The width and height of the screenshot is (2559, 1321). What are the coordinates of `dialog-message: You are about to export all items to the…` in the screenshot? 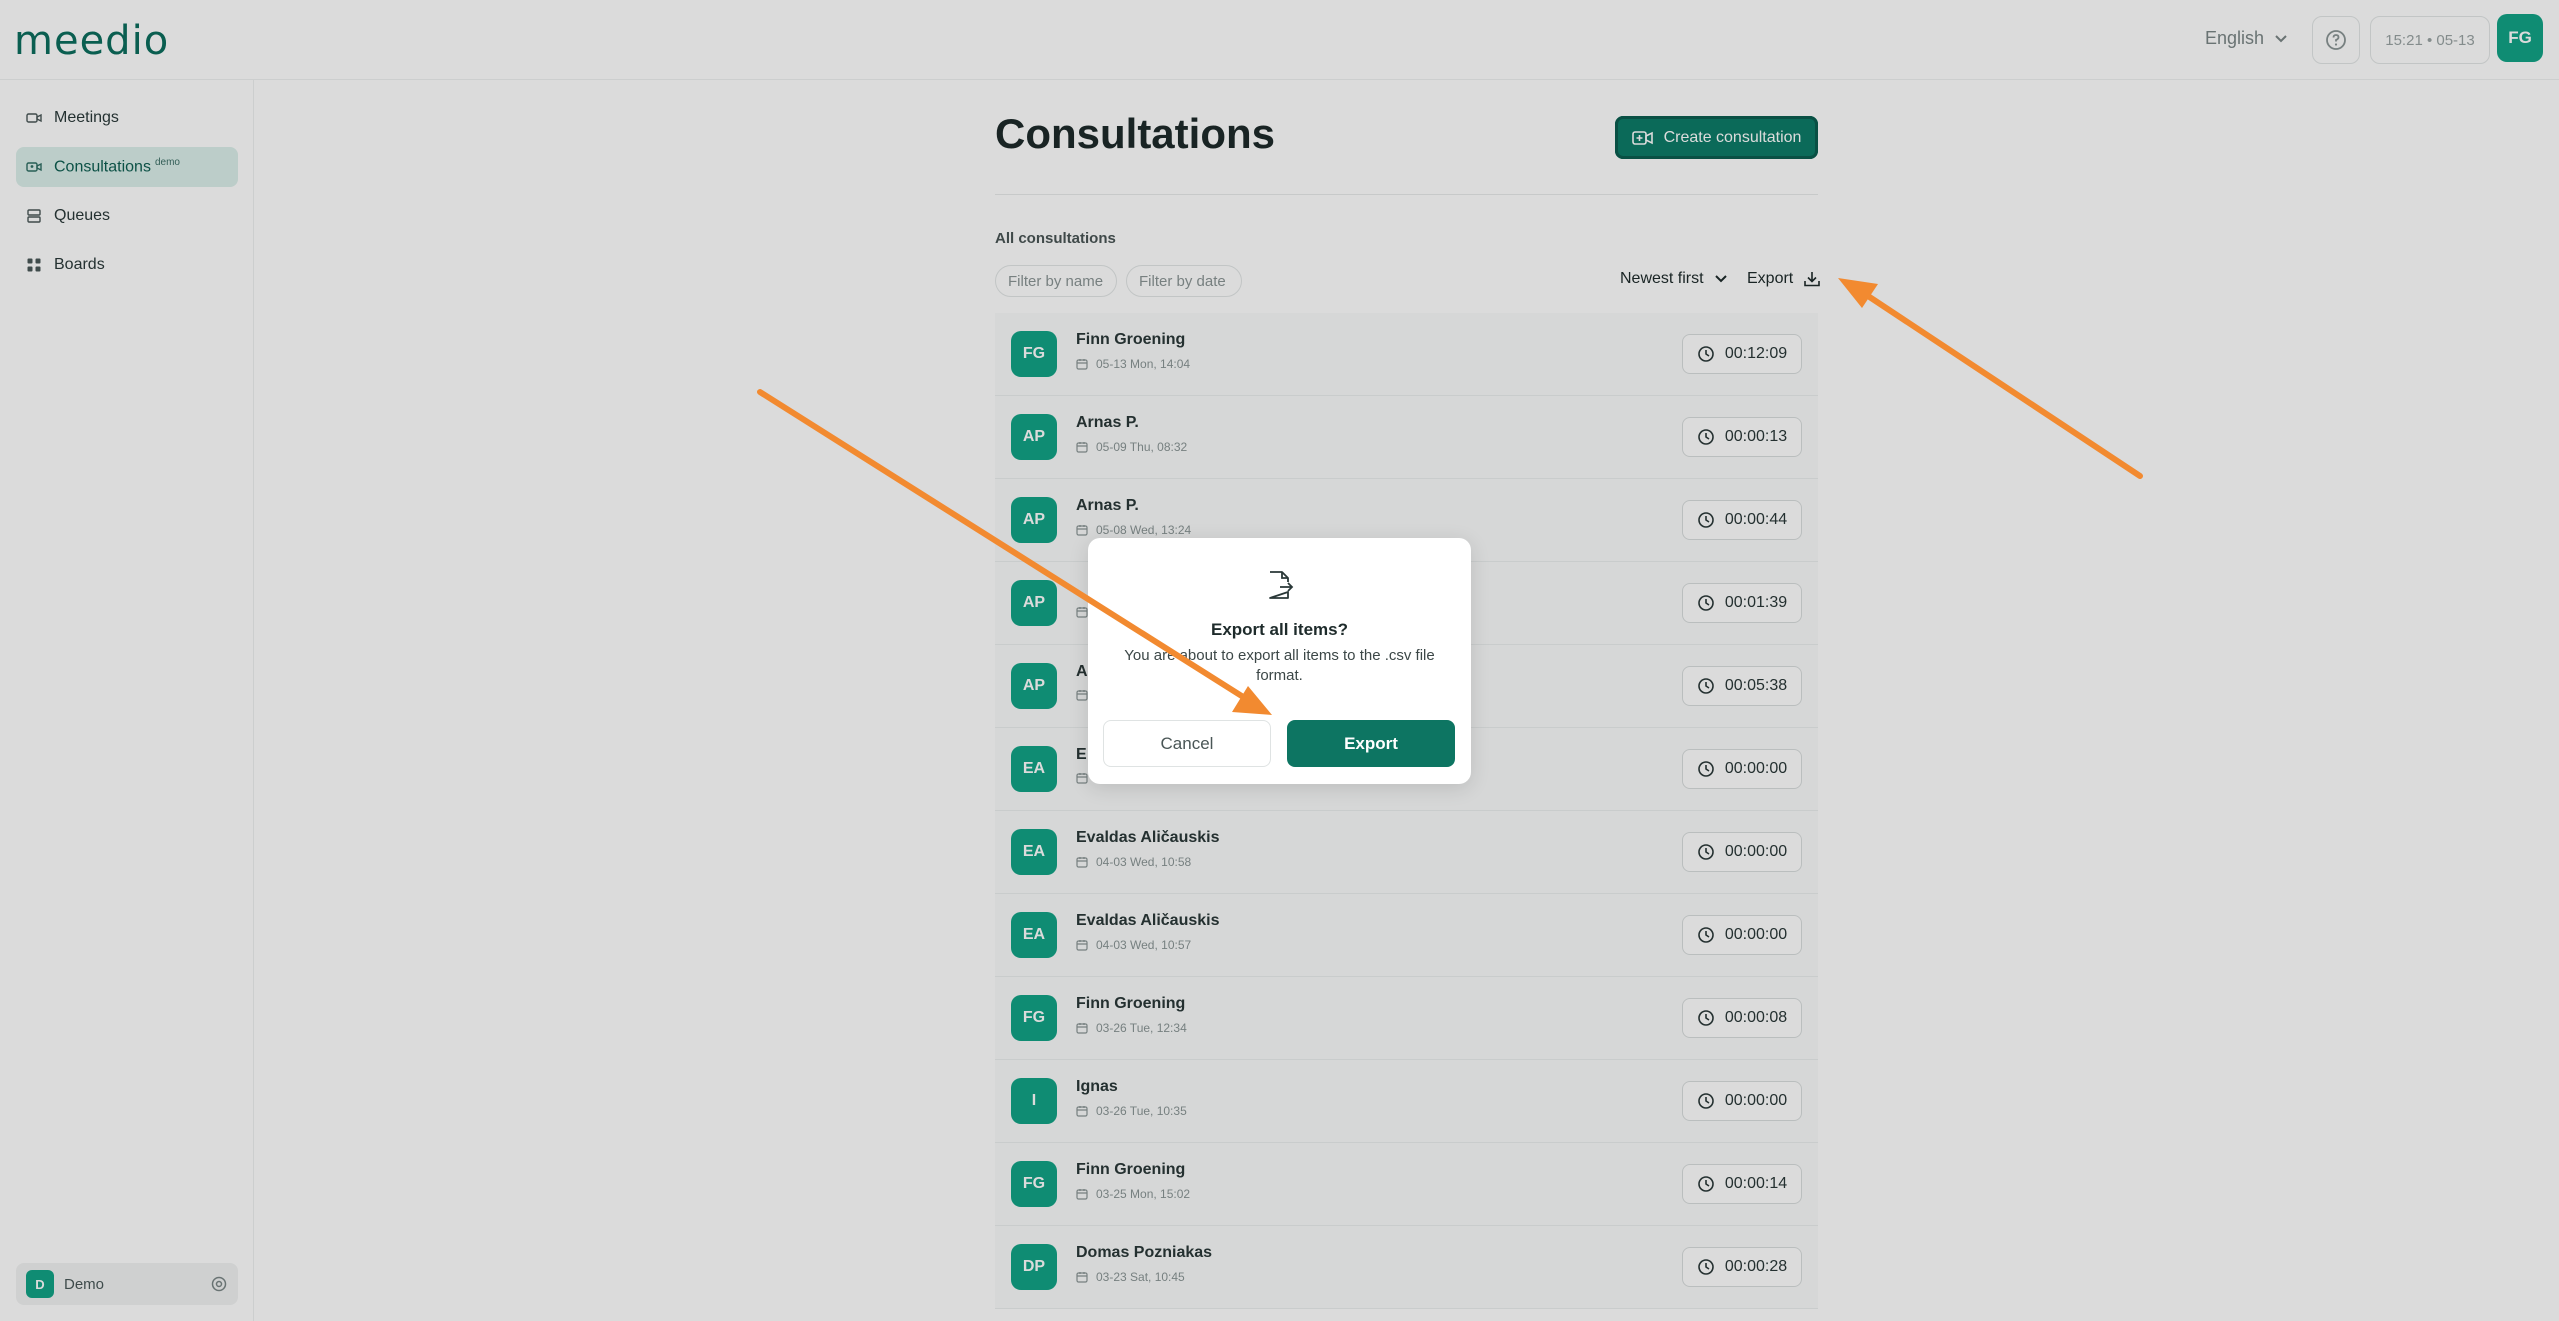 It's located at (1279, 665).